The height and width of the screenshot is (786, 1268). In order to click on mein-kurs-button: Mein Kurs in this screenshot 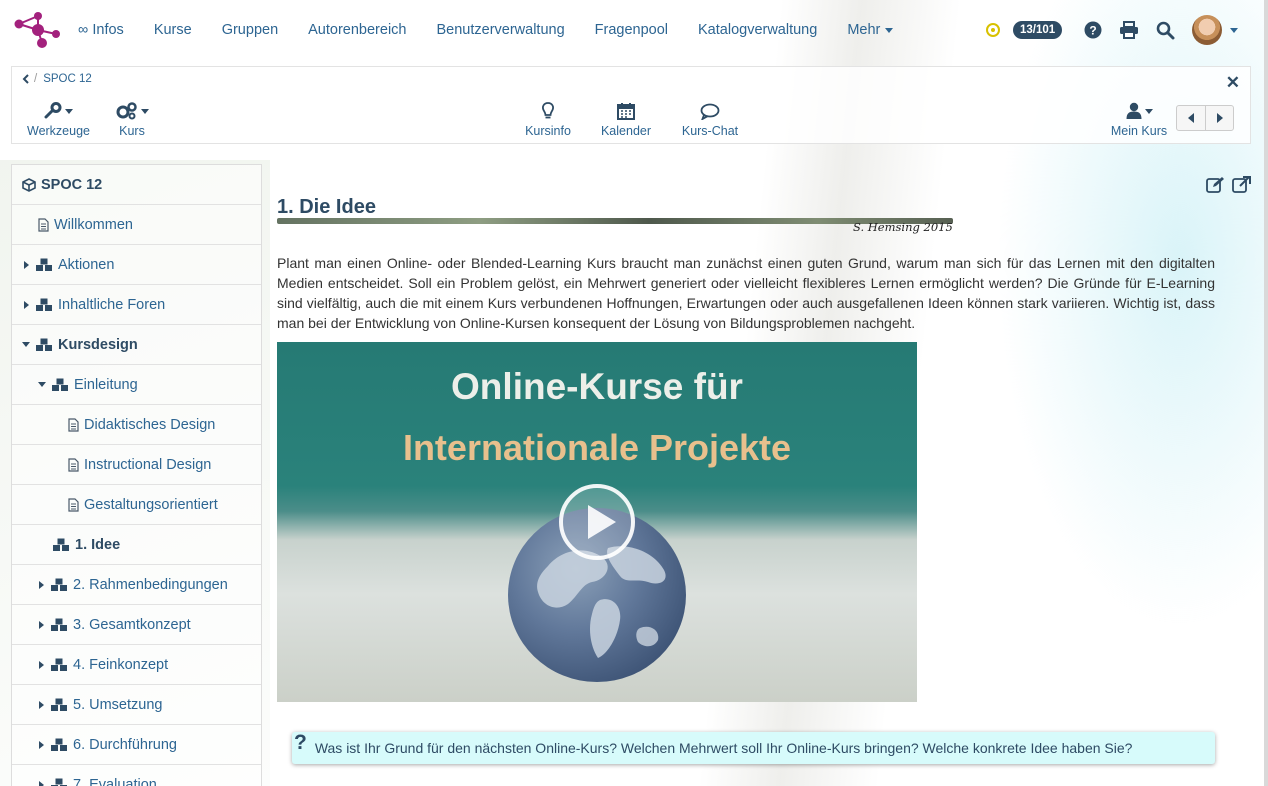, I will do `click(1139, 119)`.